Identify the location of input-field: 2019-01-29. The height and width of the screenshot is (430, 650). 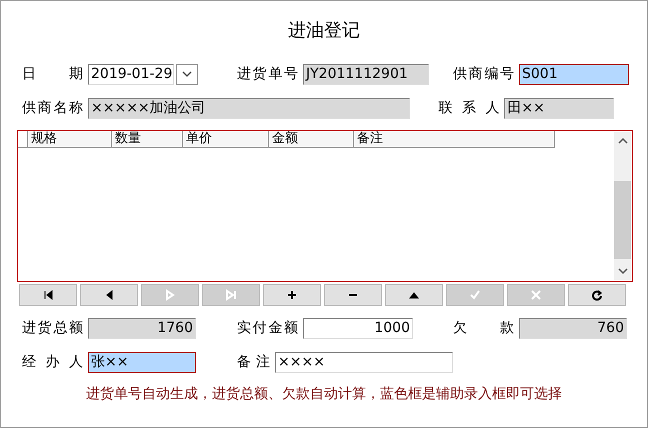
(131, 74).